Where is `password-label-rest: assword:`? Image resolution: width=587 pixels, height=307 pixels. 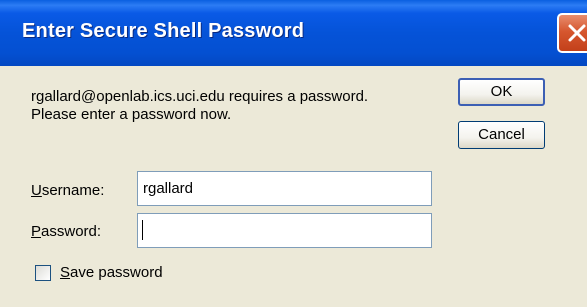 password-label-rest: assword: is located at coordinates (71, 231).